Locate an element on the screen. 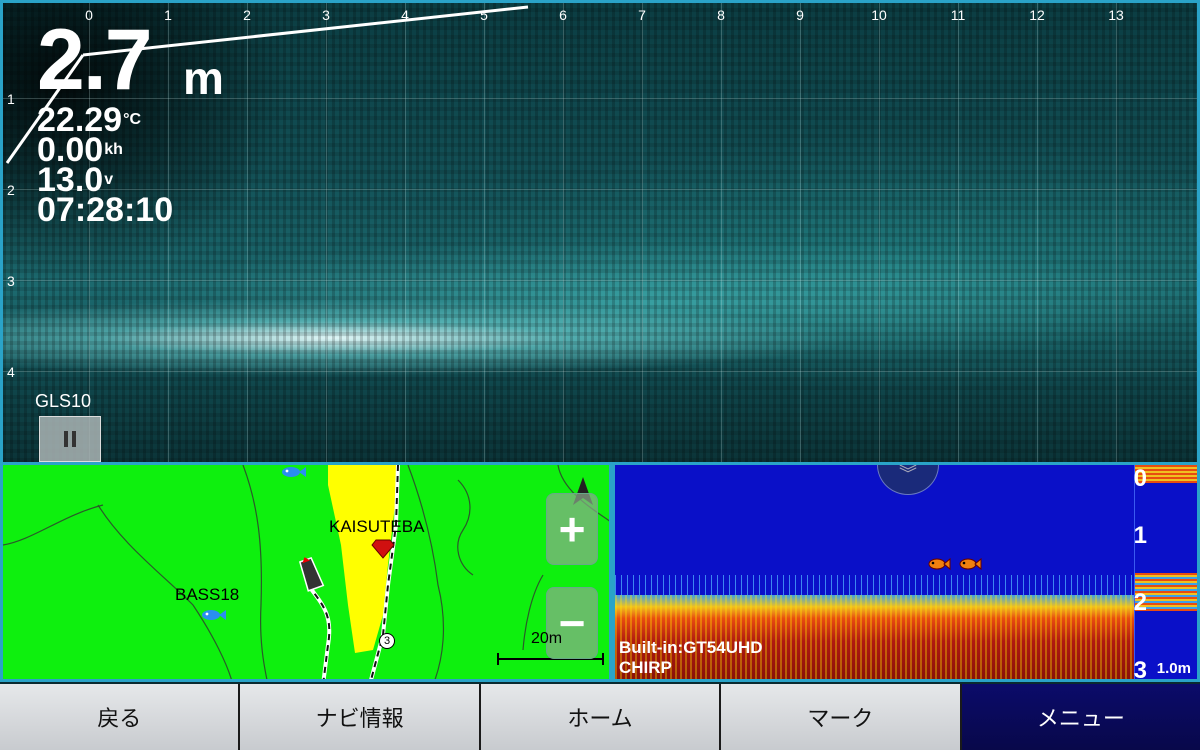 This screenshot has width=1200, height=750. x-tick-label: 12 is located at coordinates (1037, 15).